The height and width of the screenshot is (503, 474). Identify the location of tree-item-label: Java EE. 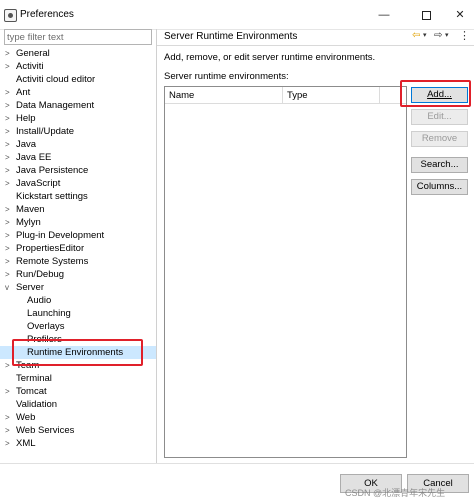
(34, 157).